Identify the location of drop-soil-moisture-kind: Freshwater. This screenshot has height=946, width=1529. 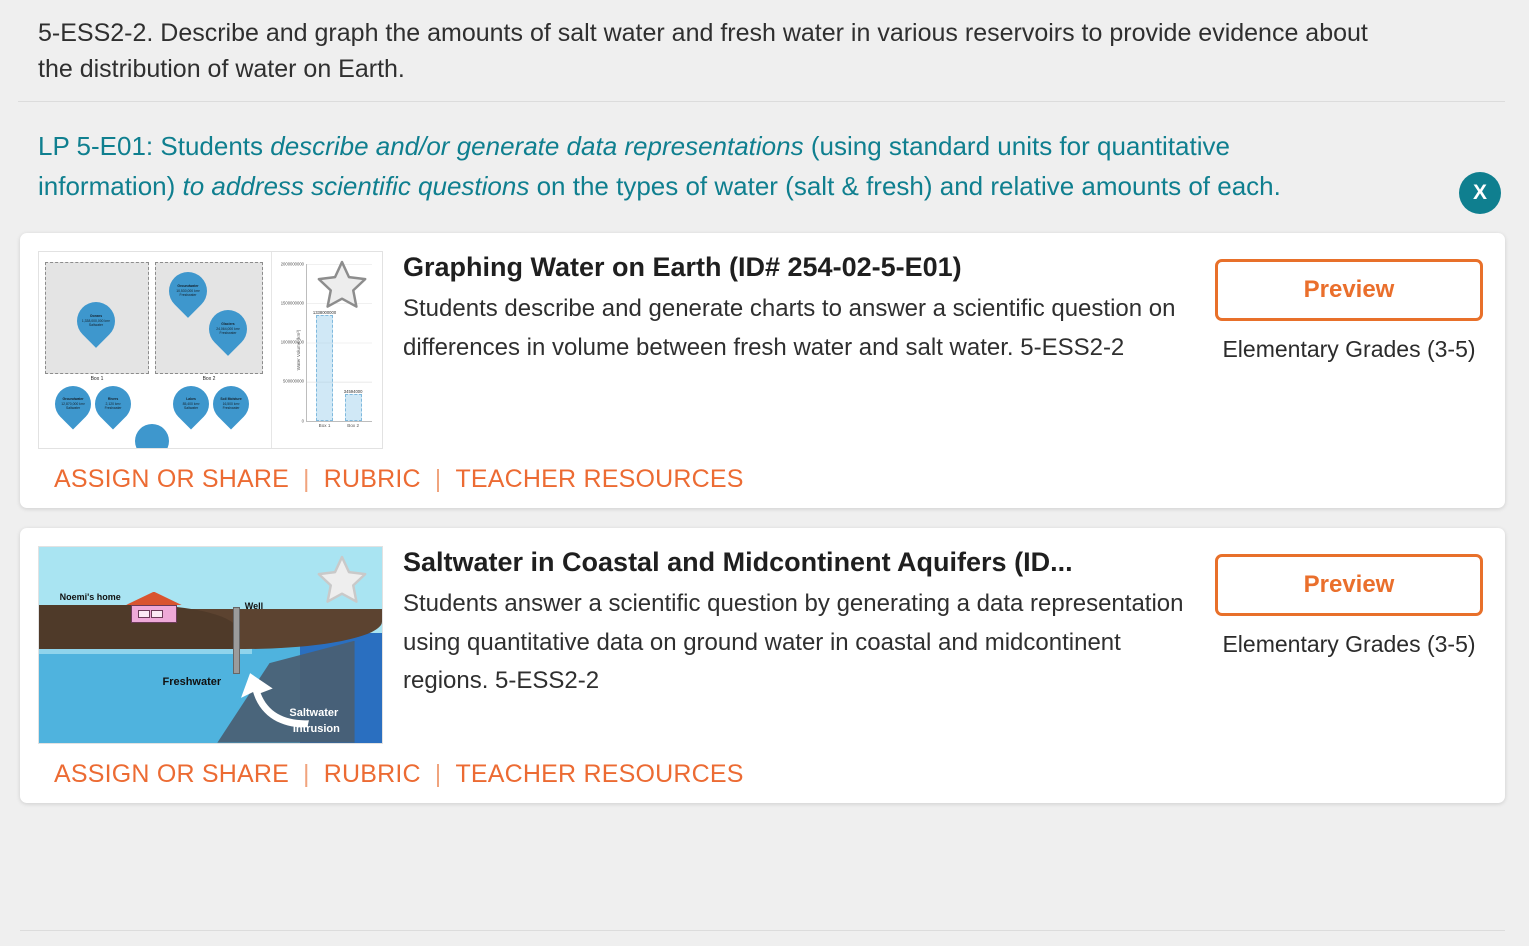
(231, 407).